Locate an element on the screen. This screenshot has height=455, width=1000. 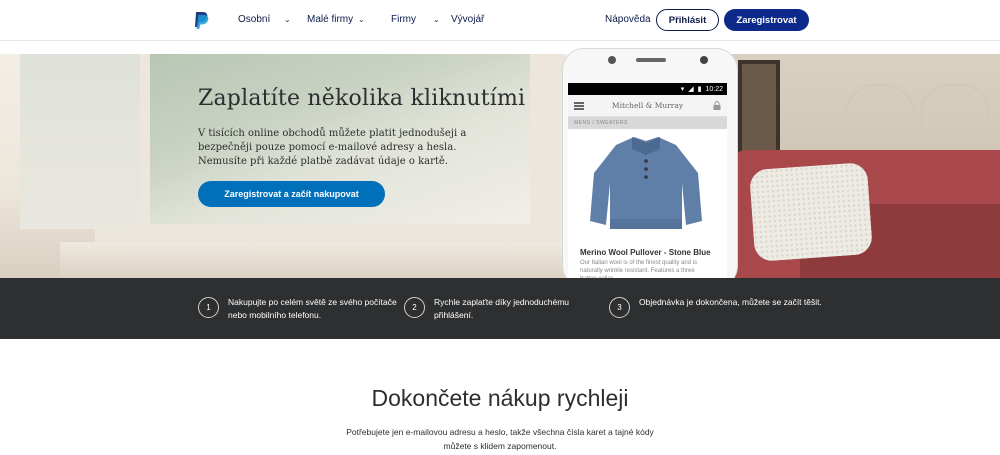
signup-shop-button: Zaregistrovat a začít nakupovat is located at coordinates (291, 194).